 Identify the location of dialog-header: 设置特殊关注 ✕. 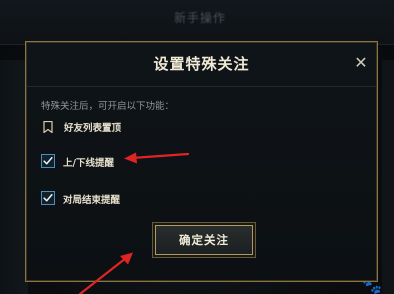
(201, 64).